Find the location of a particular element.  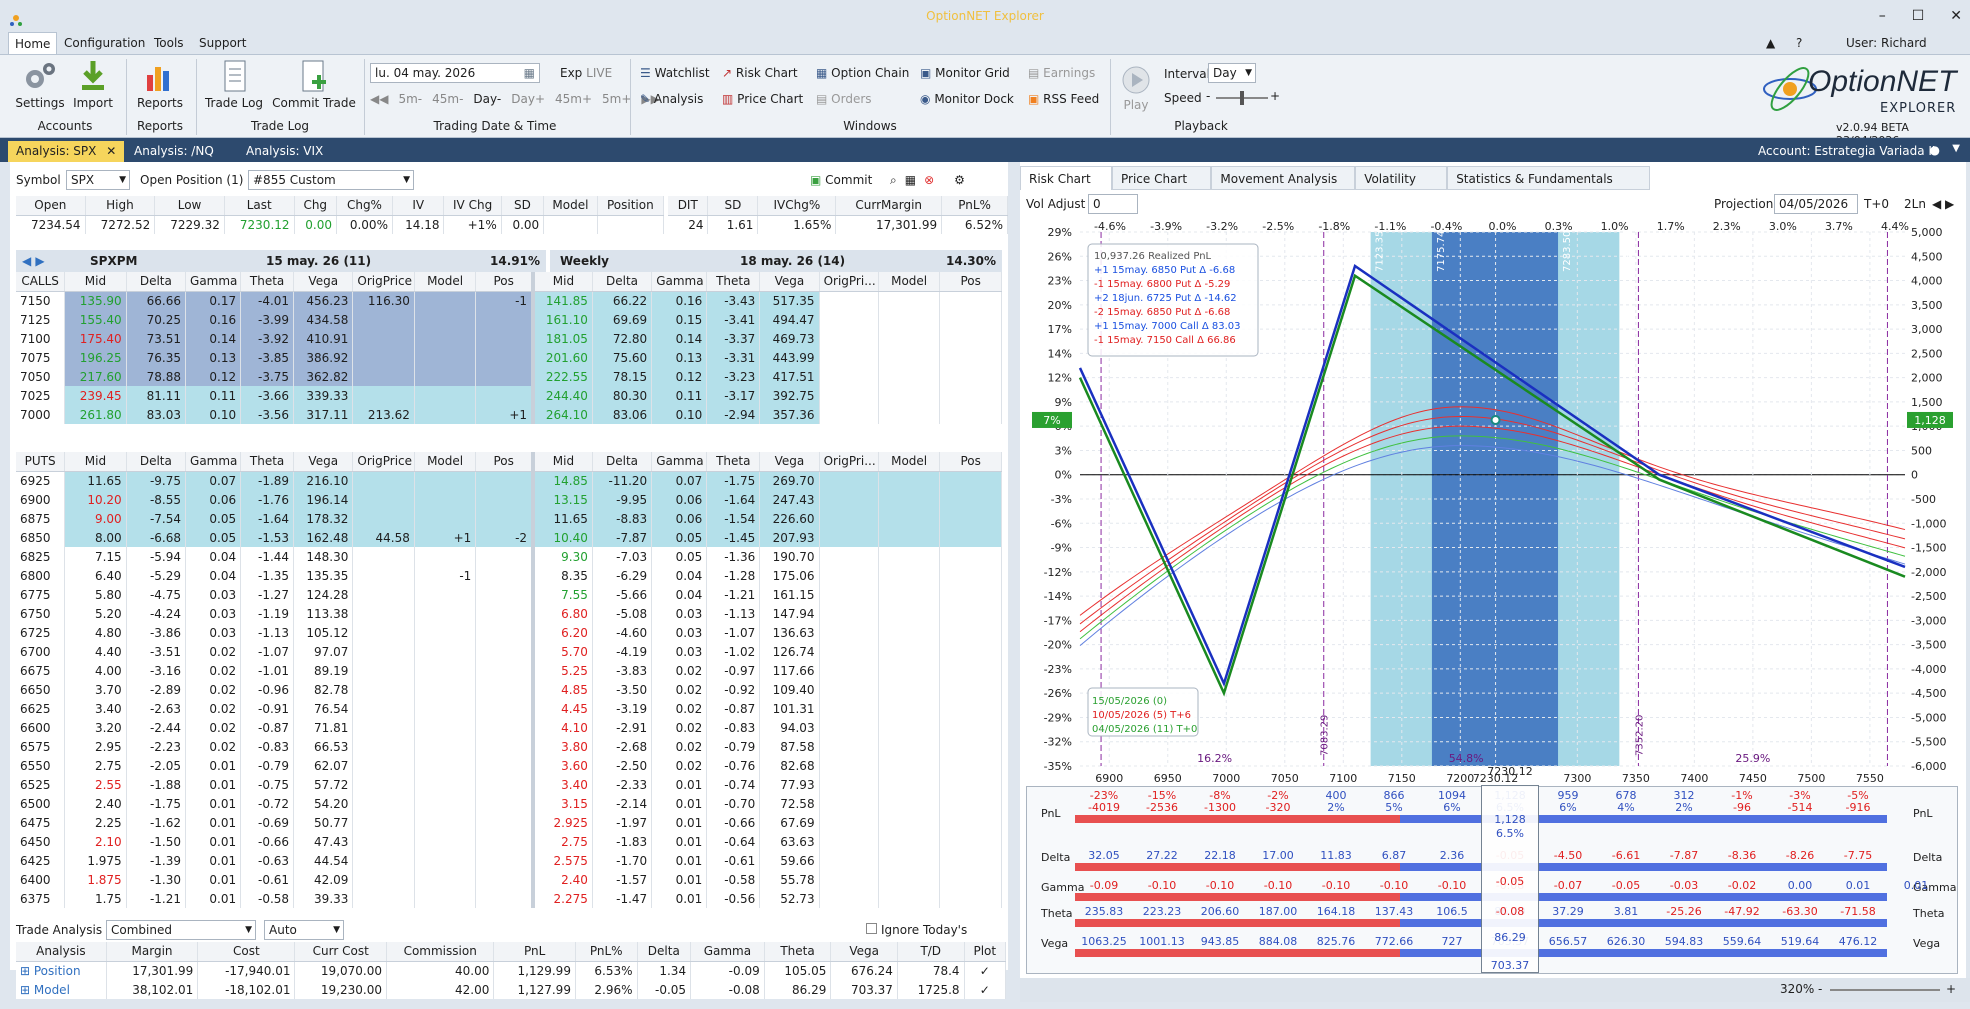

chain-cell: 5.25 is located at coordinates (562, 670).